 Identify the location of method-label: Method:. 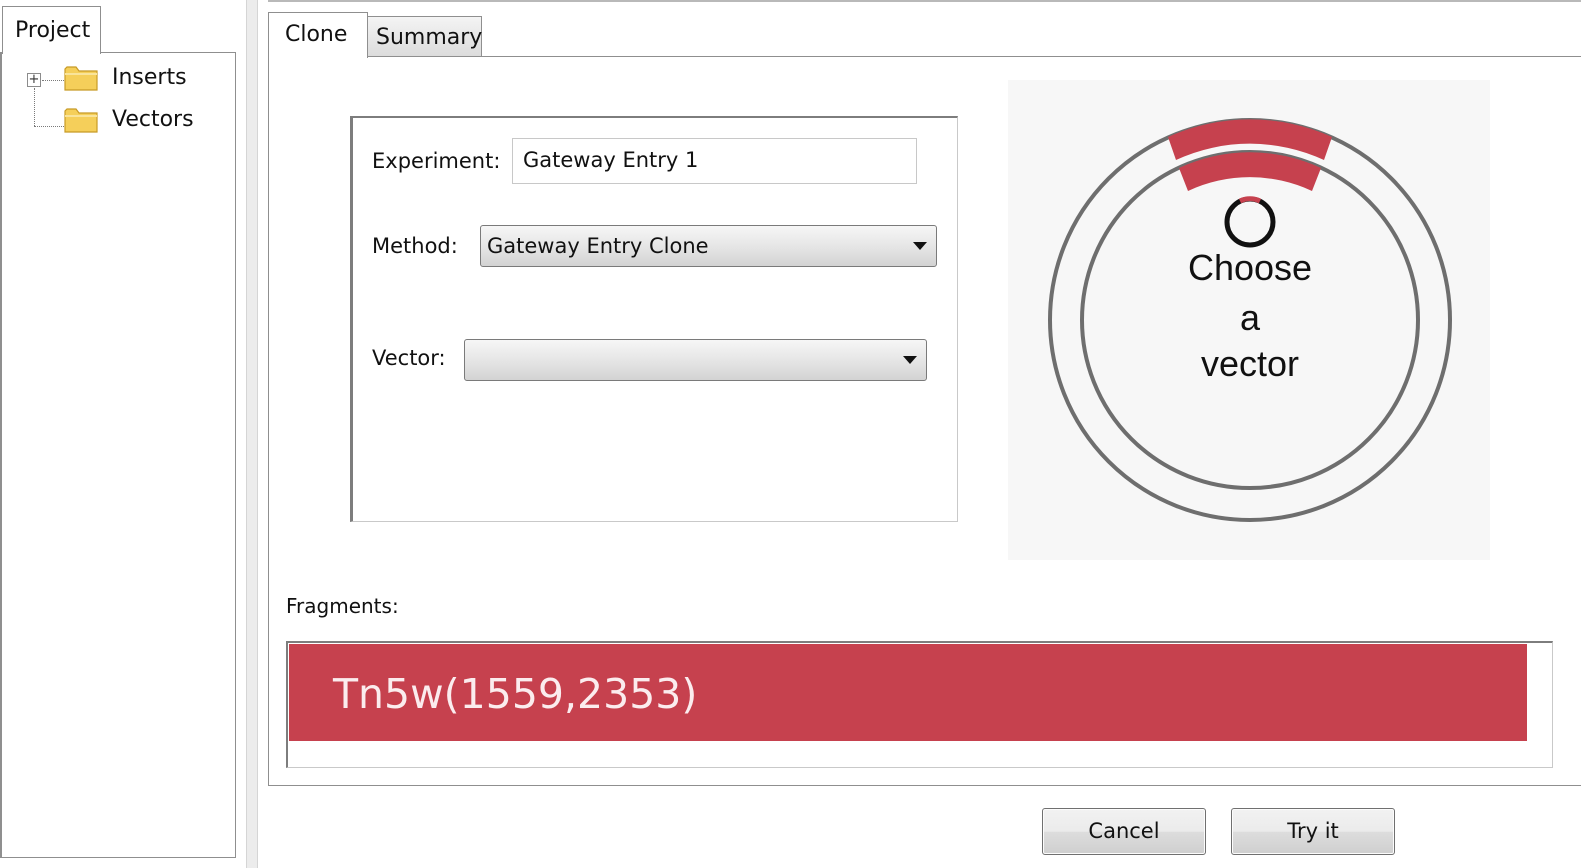
(415, 246).